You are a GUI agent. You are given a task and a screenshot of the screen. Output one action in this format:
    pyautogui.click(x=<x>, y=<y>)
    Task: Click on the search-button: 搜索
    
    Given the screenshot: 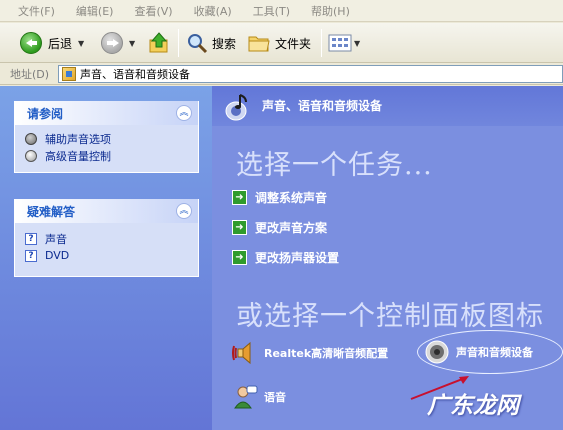 What is the action you would take?
    pyautogui.click(x=211, y=43)
    